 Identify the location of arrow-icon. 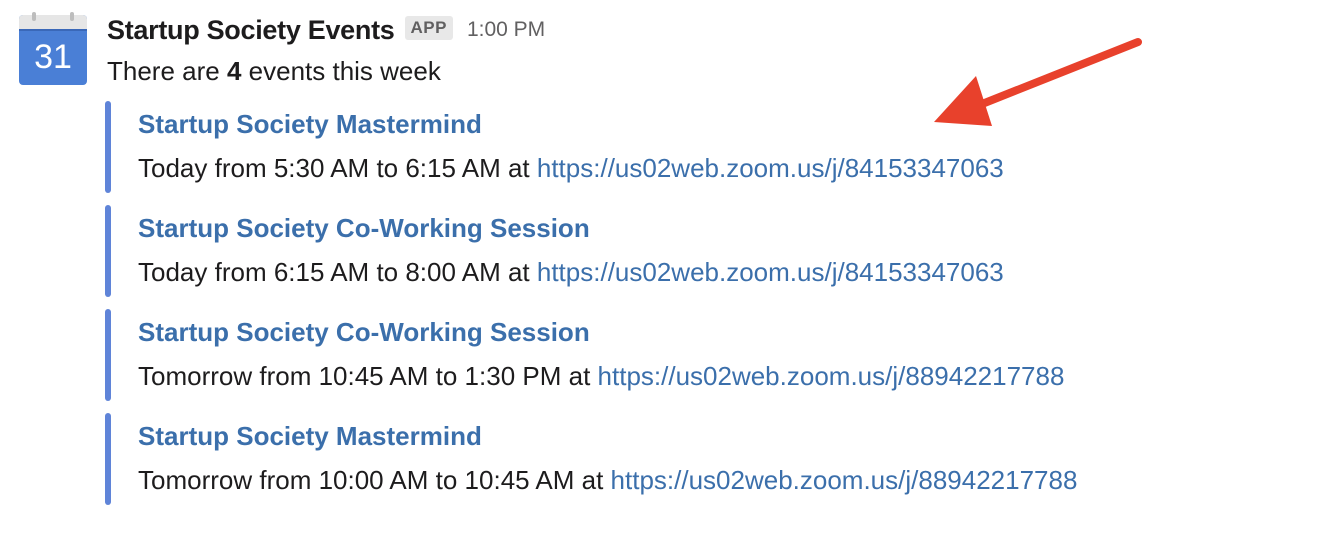
(1038, 82).